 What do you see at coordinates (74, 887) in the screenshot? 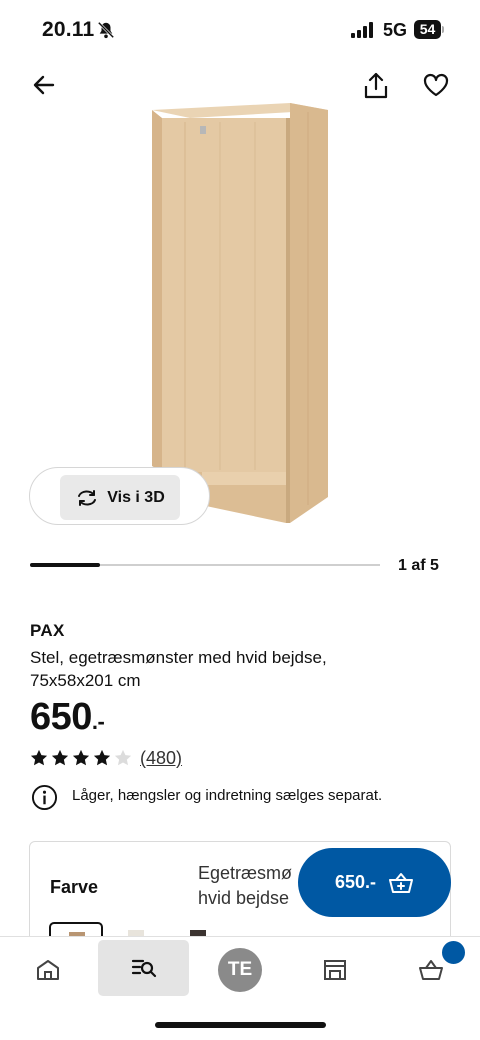
I see `color-label: Farve` at bounding box center [74, 887].